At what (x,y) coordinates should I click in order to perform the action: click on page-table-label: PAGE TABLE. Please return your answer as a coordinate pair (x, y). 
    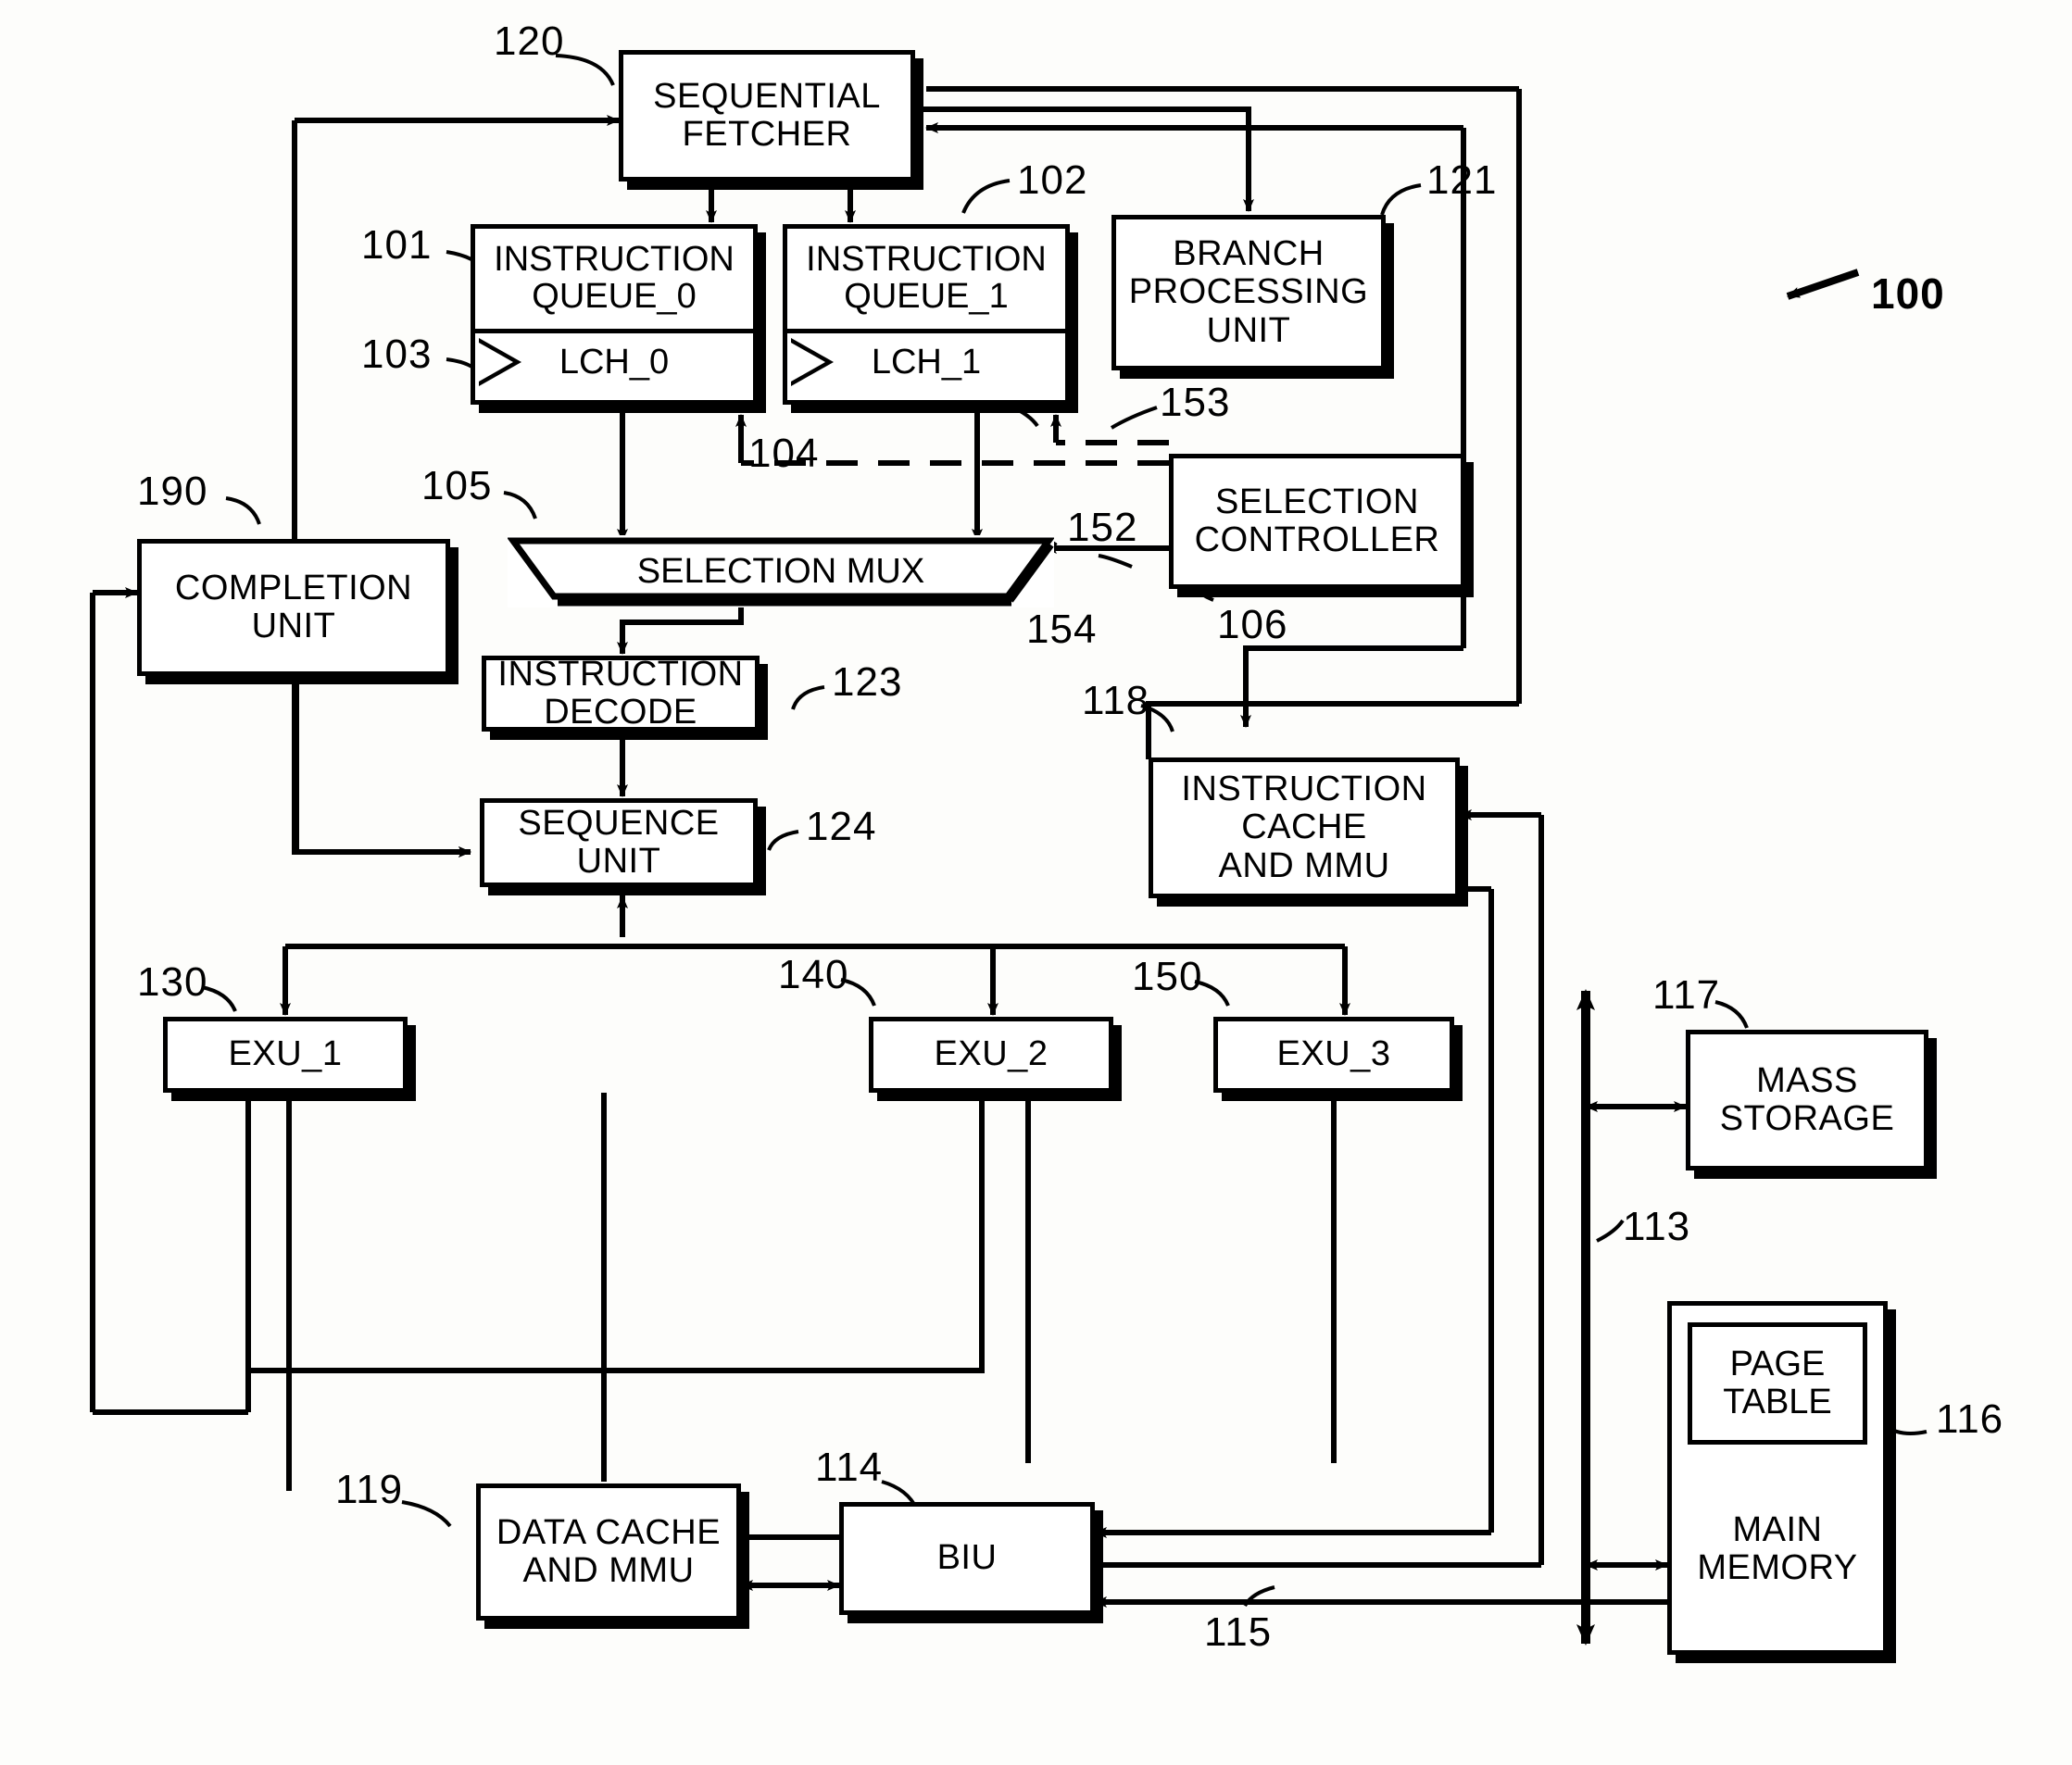
    Looking at the image, I should click on (1777, 1382).